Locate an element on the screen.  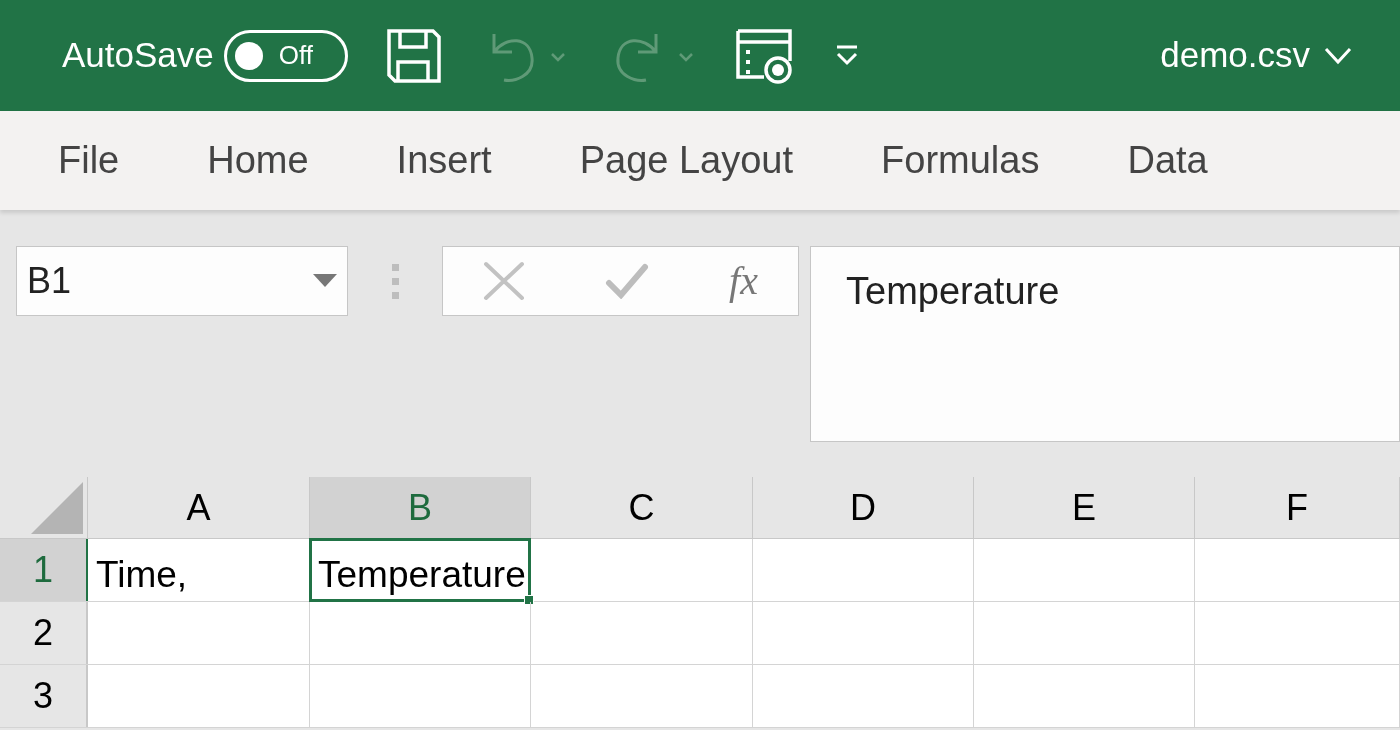
ribbon-tab: File is located at coordinates (89, 160).